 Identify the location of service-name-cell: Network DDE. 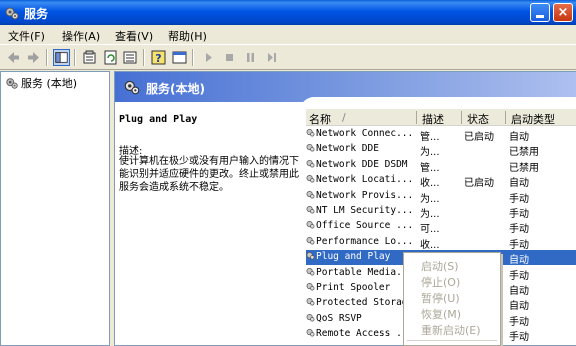
(360, 148).